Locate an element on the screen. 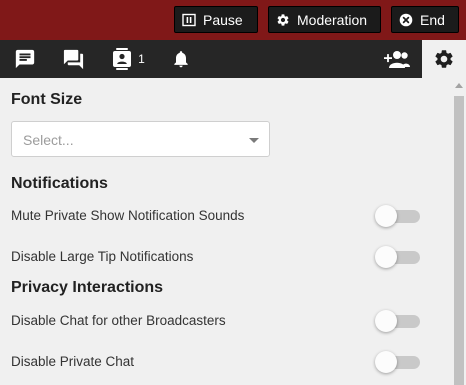 The width and height of the screenshot is (466, 385). add-user-icon is located at coordinates (397, 59).